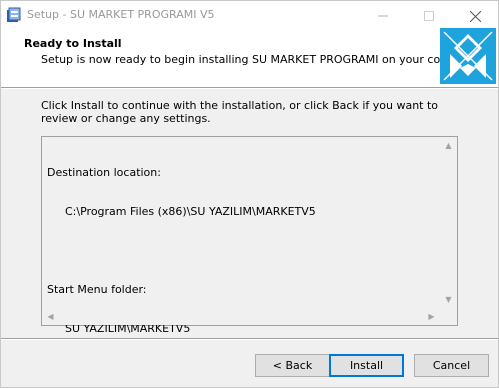 The width and height of the screenshot is (499, 388). I want to click on setup-app-icon, so click(14, 15).